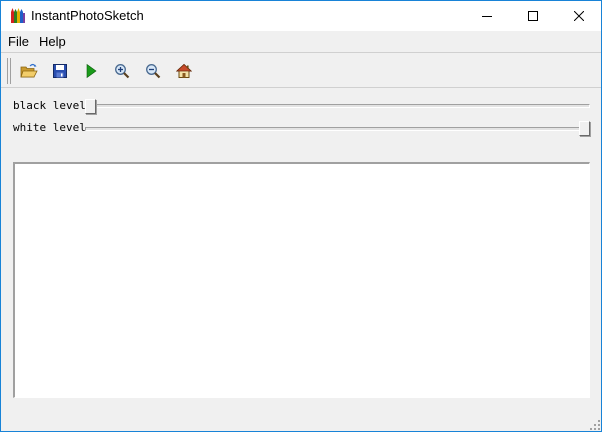 The width and height of the screenshot is (602, 432). I want to click on title-bar: InstantPhotoSketch, so click(301, 16).